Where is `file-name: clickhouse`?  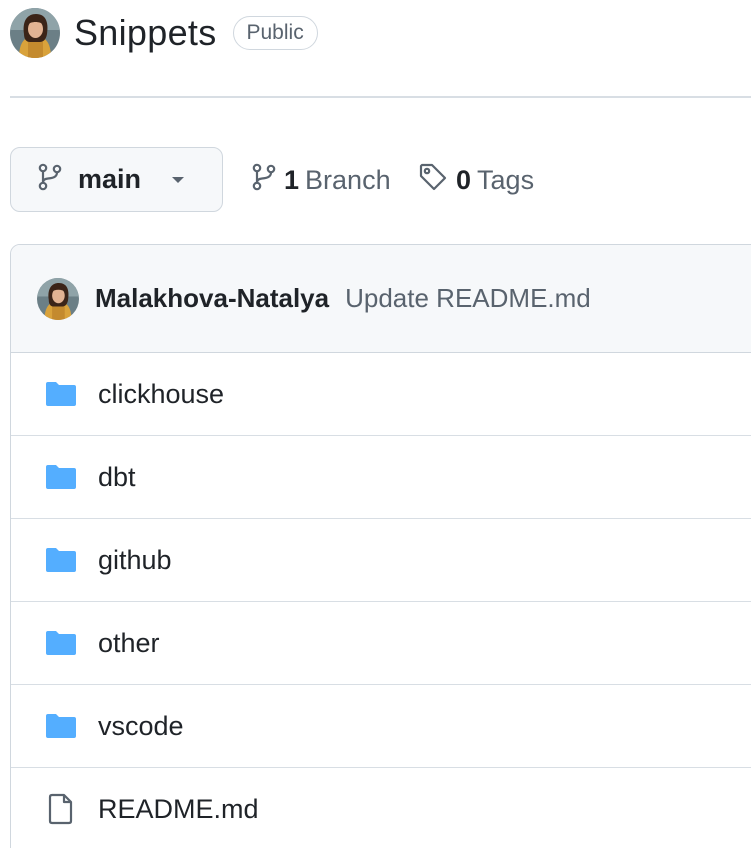 file-name: clickhouse is located at coordinates (161, 394).